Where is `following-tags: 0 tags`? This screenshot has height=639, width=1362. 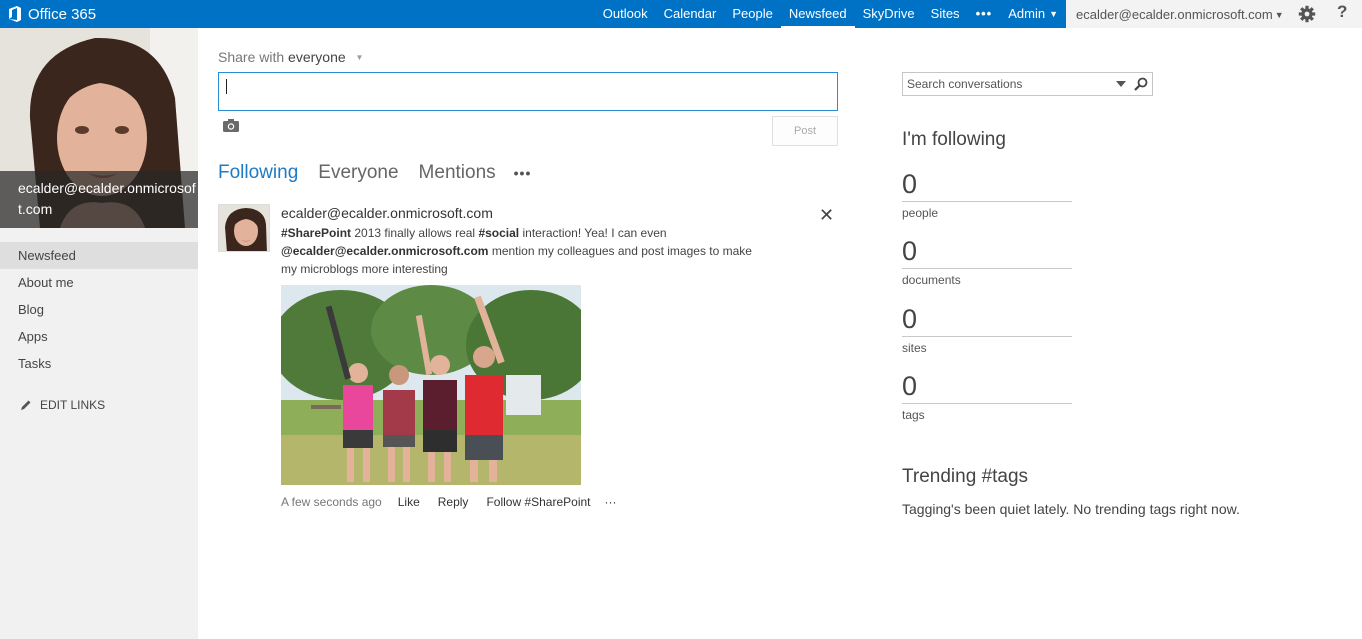
following-tags: 0 tags is located at coordinates (987, 396).